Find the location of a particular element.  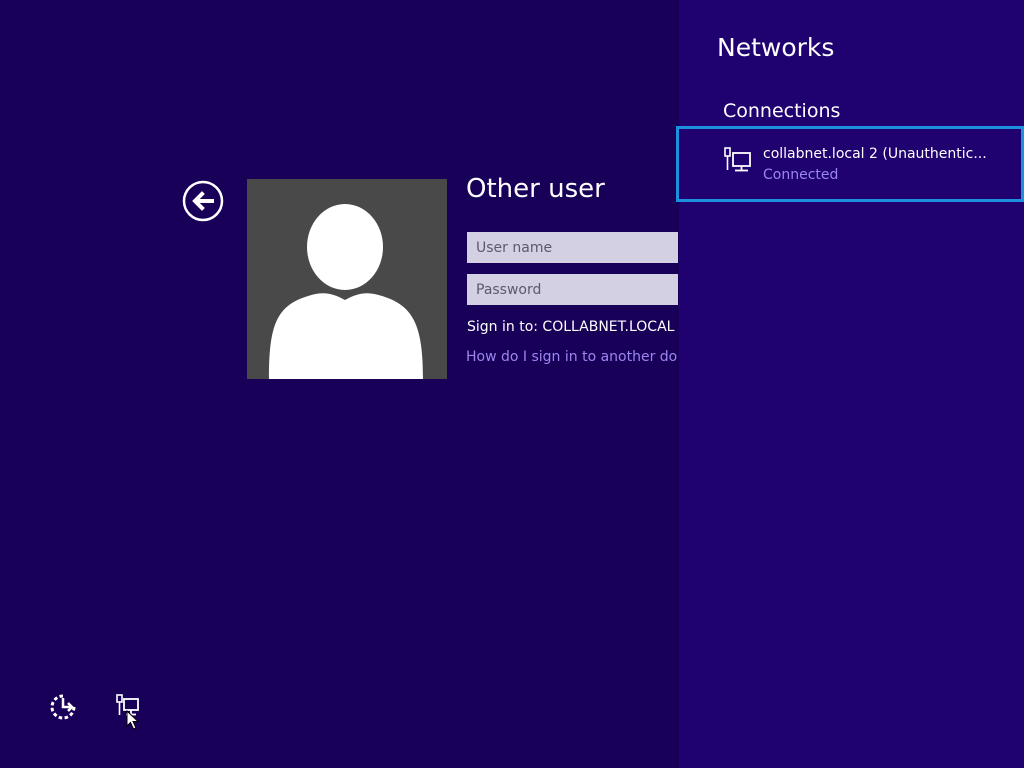

wired-network-icon is located at coordinates (737, 159).